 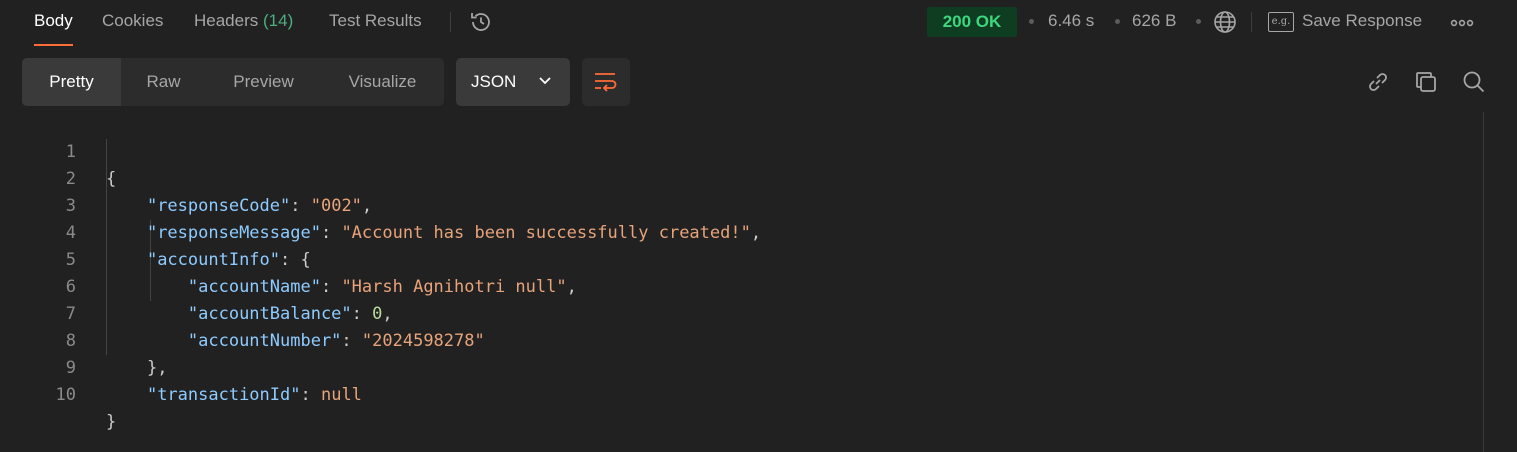 I want to click on save-response-button: Save Response, so click(x=1362, y=21).